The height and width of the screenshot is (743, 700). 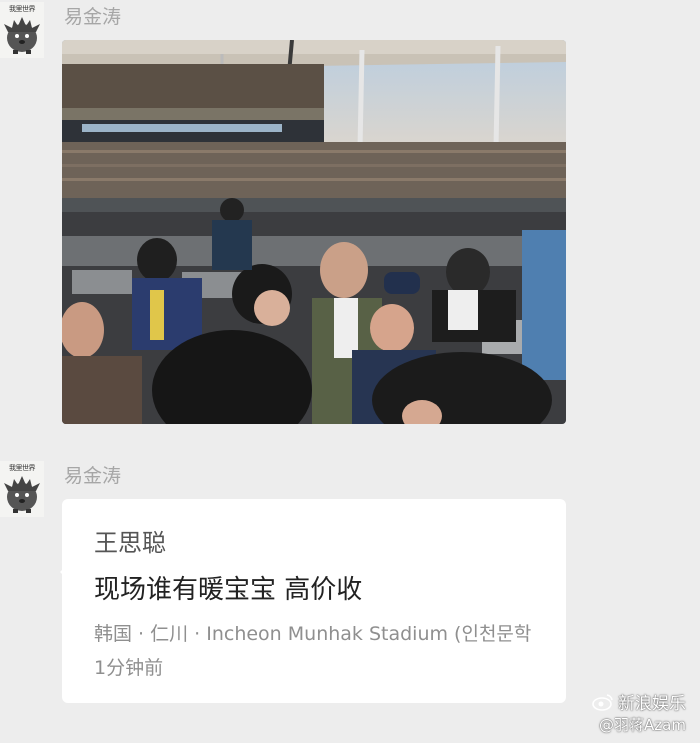 What do you see at coordinates (642, 725) in the screenshot?
I see `watermark-handle: @羽蒋Azam` at bounding box center [642, 725].